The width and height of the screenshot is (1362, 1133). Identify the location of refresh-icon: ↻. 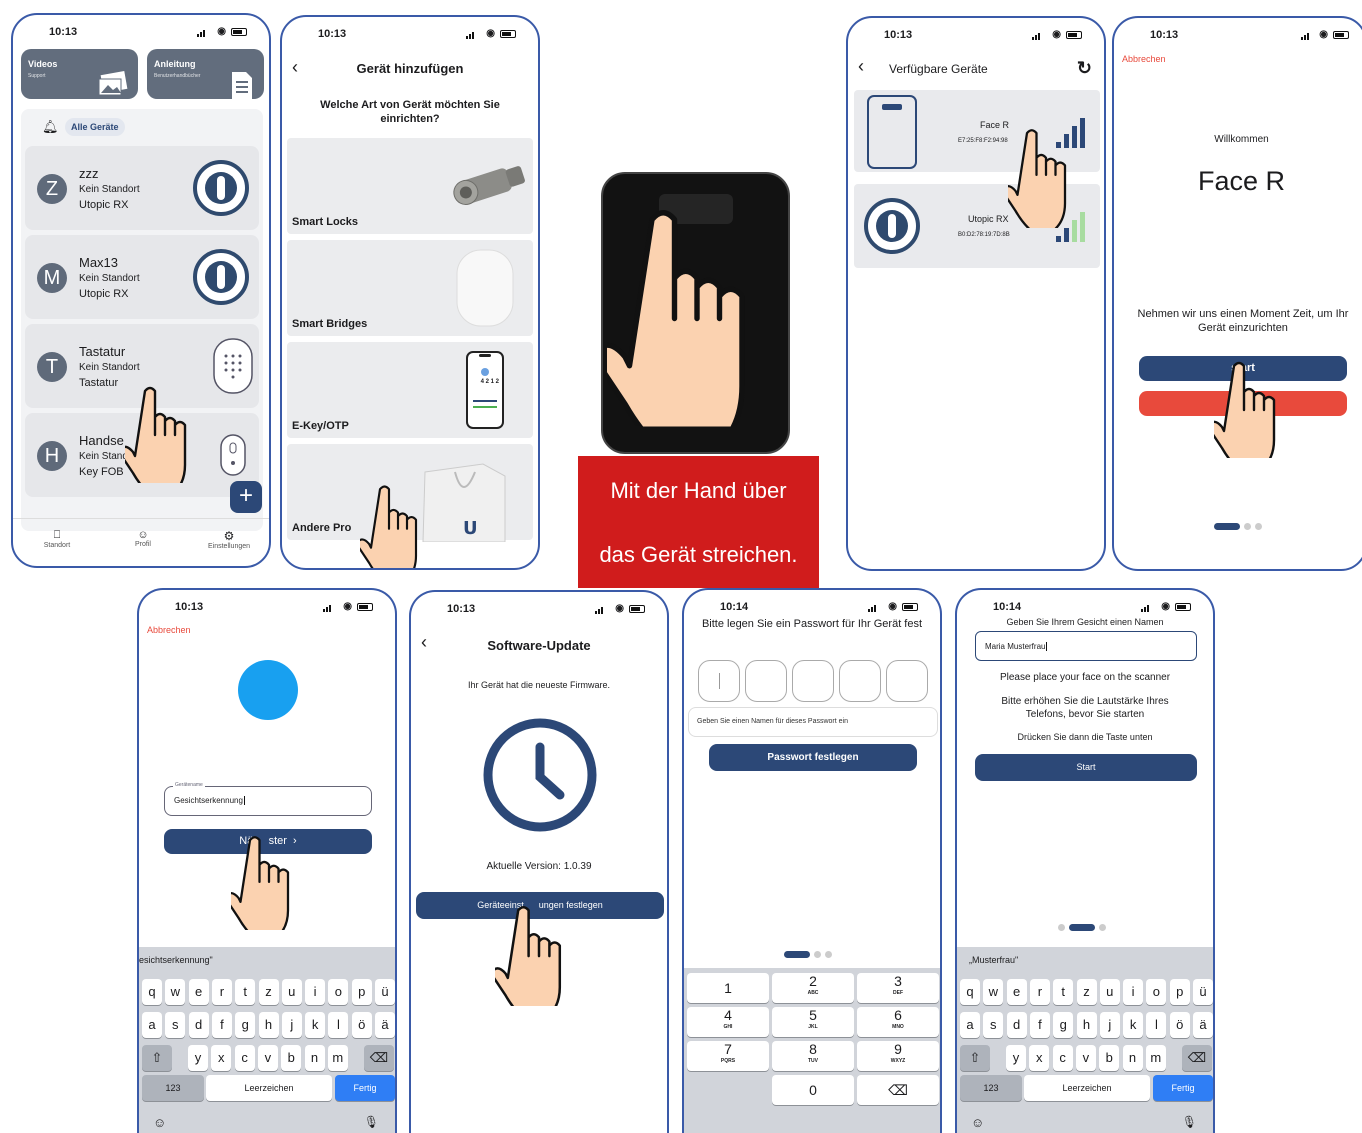
(1084, 68).